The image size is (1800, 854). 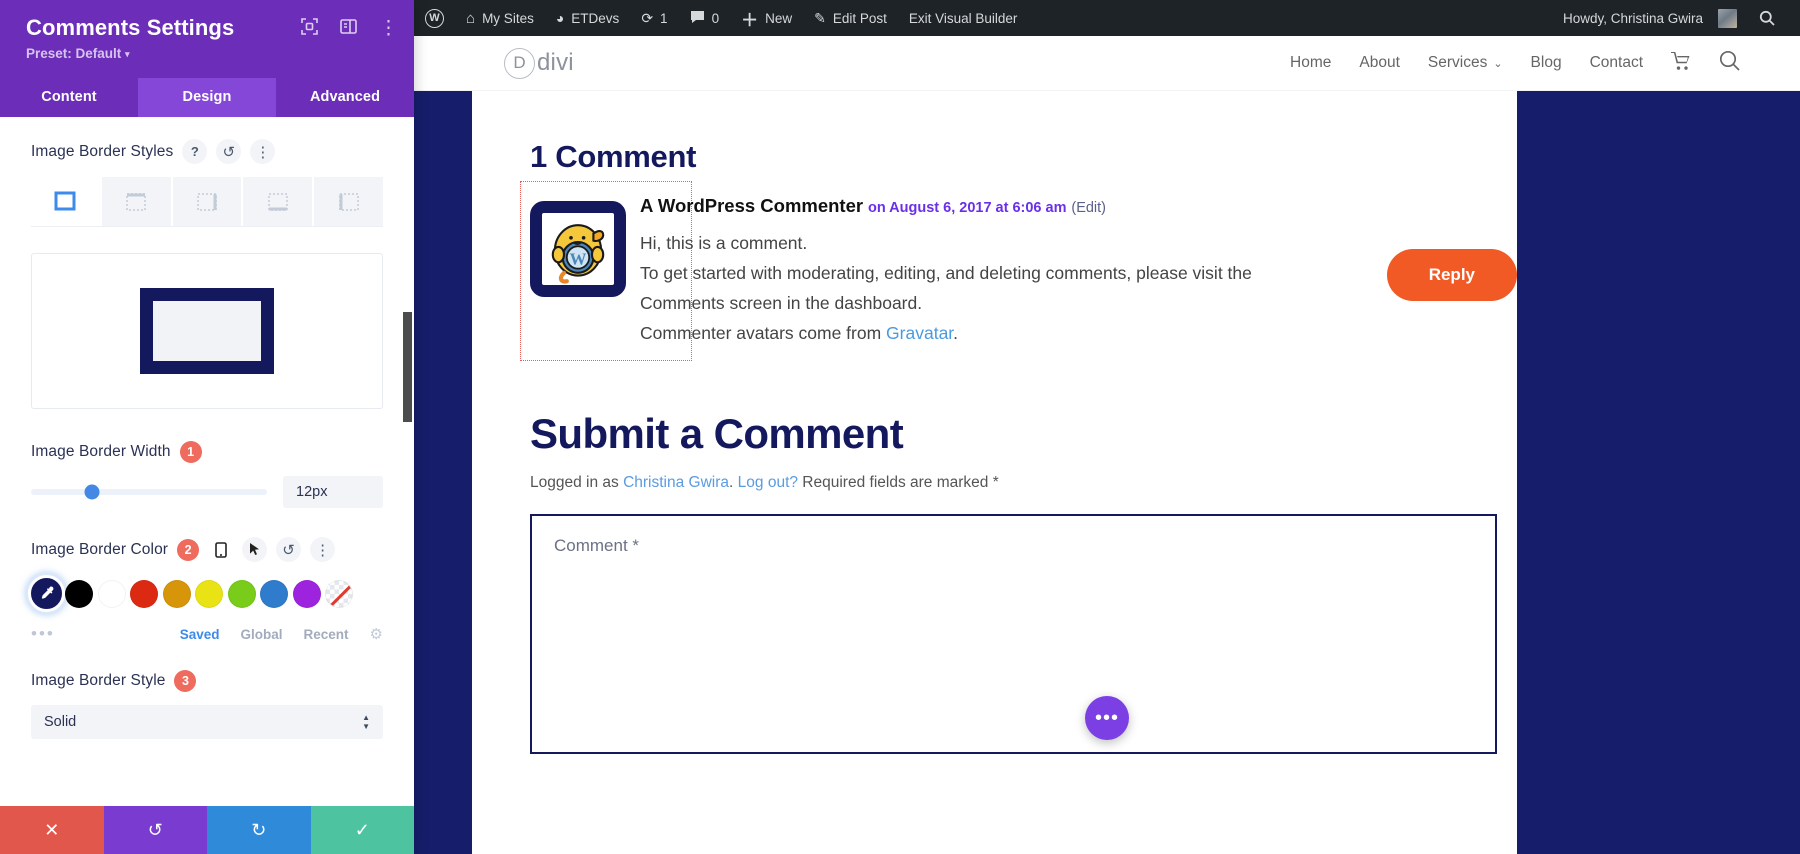 What do you see at coordinates (348, 201) in the screenshot?
I see `border-style-option-left` at bounding box center [348, 201].